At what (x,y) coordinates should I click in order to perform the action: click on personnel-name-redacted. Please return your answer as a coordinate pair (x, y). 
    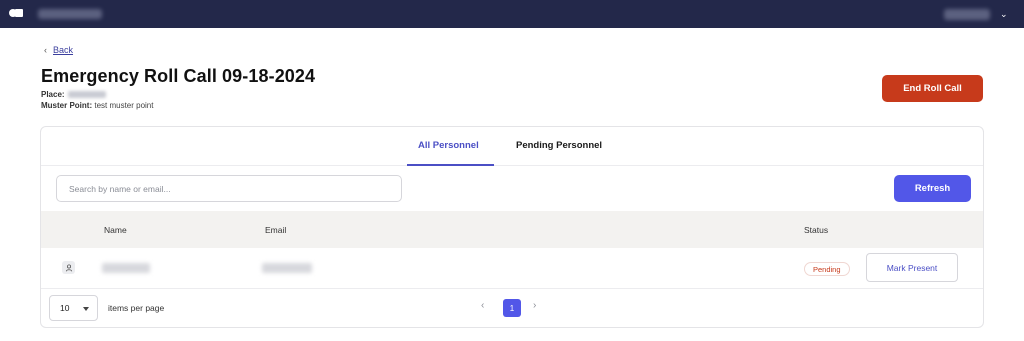
    Looking at the image, I should click on (126, 268).